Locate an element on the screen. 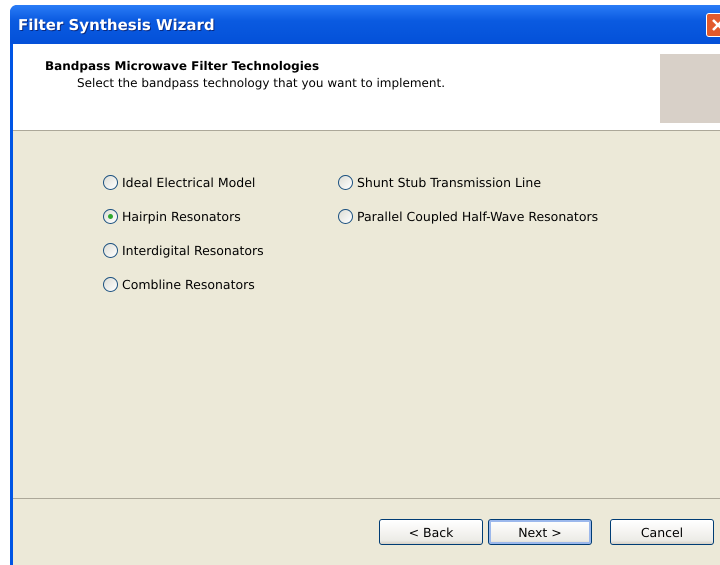 The image size is (720, 565). radio-option: Ideal Electrical Model is located at coordinates (203, 182).